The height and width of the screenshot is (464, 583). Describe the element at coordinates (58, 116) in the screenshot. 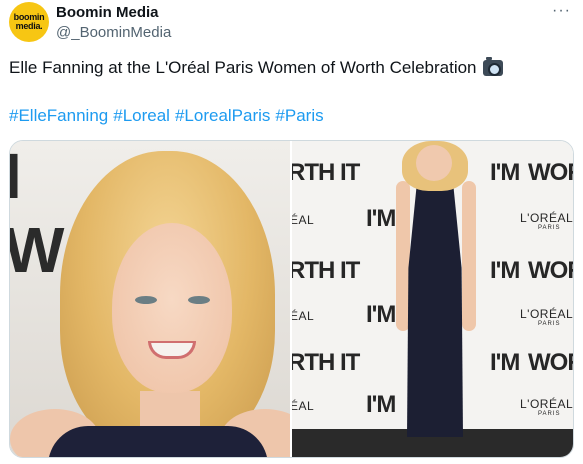

I see `hashtag-link: #ElleFanning` at that location.